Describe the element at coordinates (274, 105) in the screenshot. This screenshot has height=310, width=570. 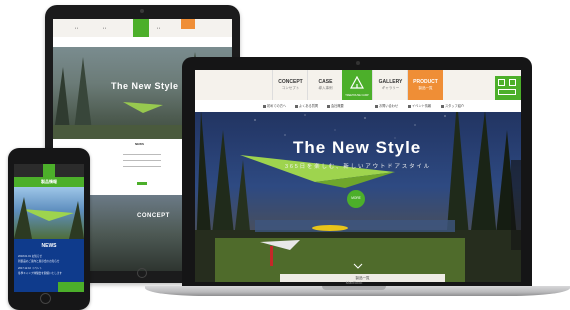
I see `subnav-item: 初めての方へ` at that location.